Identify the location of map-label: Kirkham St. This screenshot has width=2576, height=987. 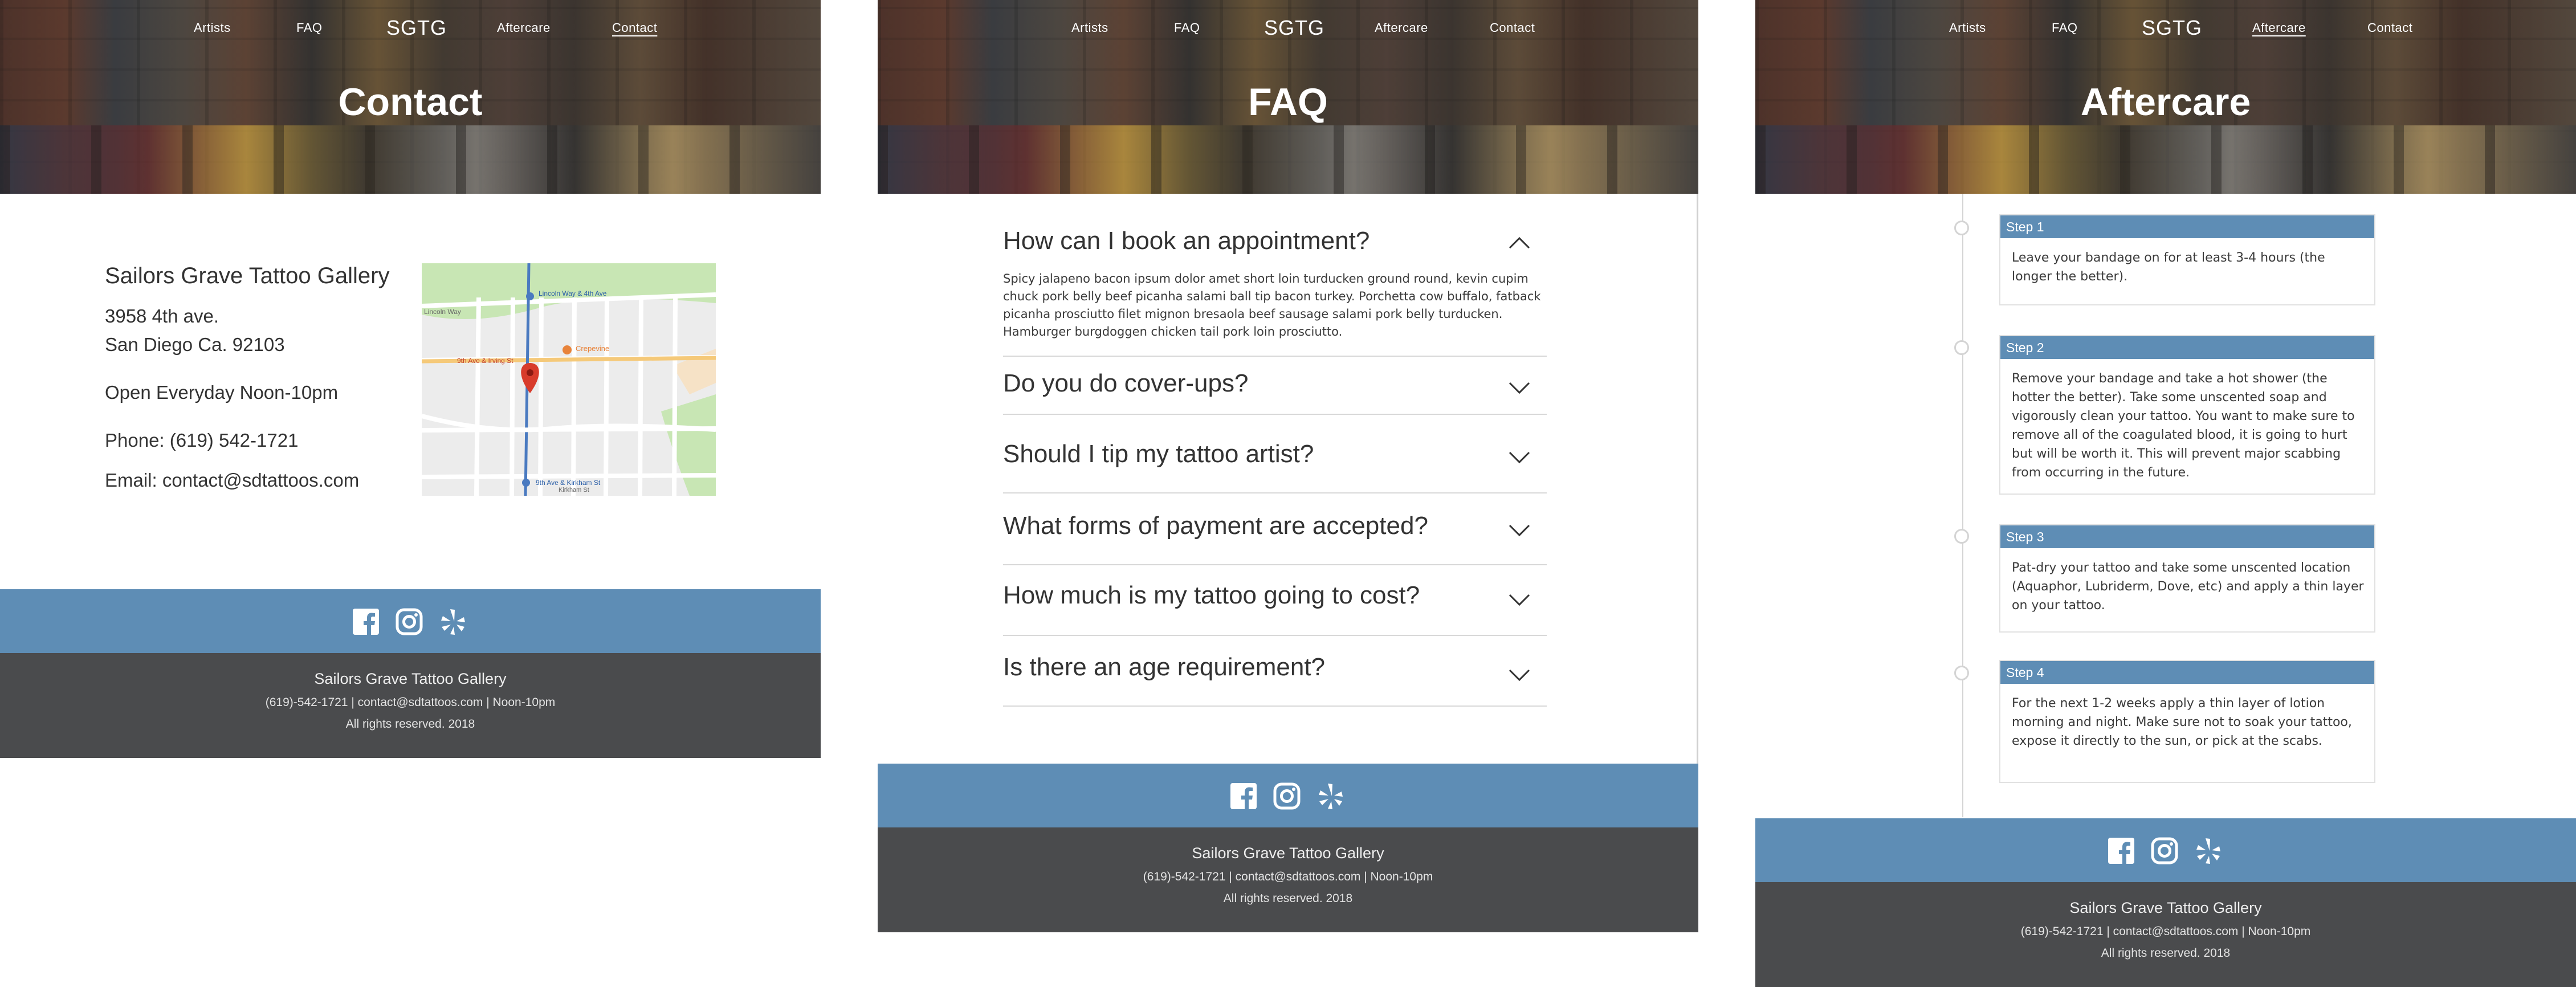
(574, 490).